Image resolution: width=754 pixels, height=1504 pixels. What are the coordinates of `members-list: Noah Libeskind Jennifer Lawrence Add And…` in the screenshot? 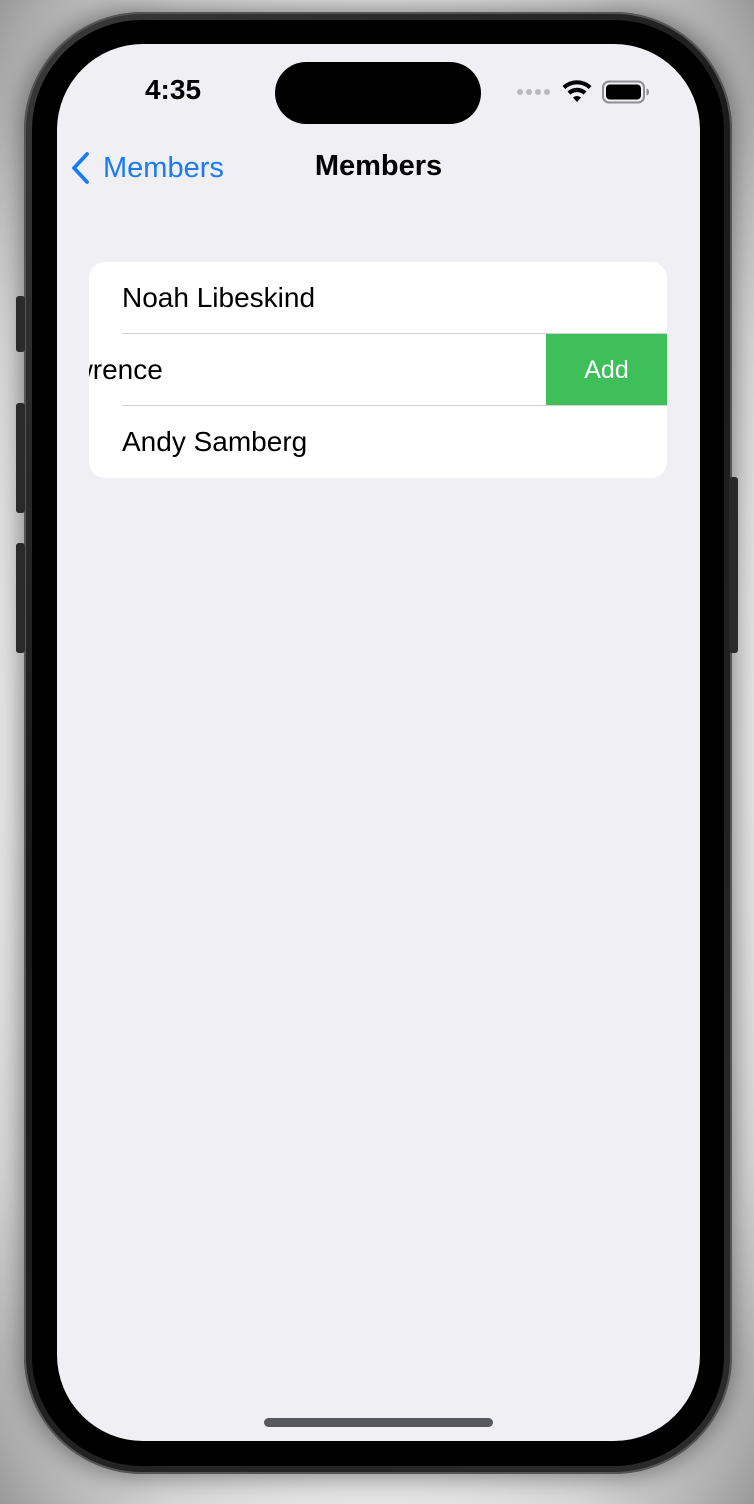 It's located at (378, 370).